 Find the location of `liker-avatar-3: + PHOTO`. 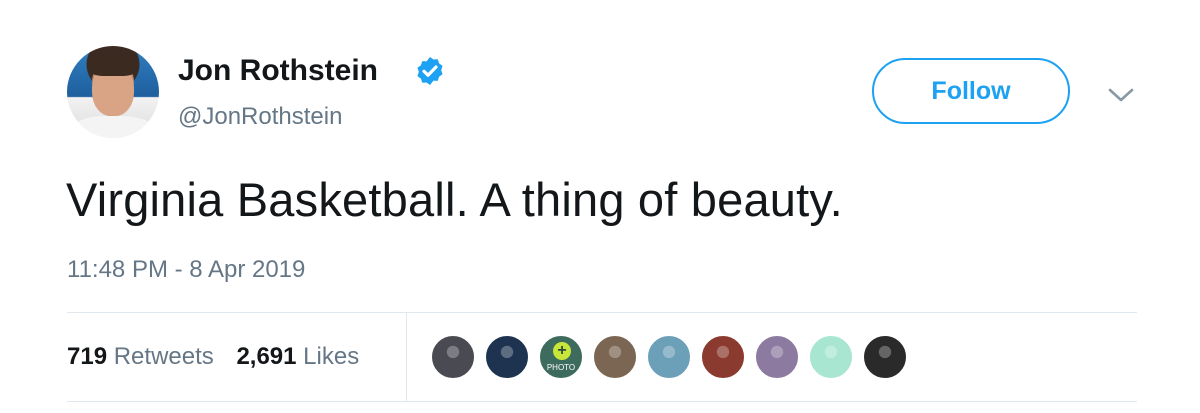

liker-avatar-3: + PHOTO is located at coordinates (561, 357).